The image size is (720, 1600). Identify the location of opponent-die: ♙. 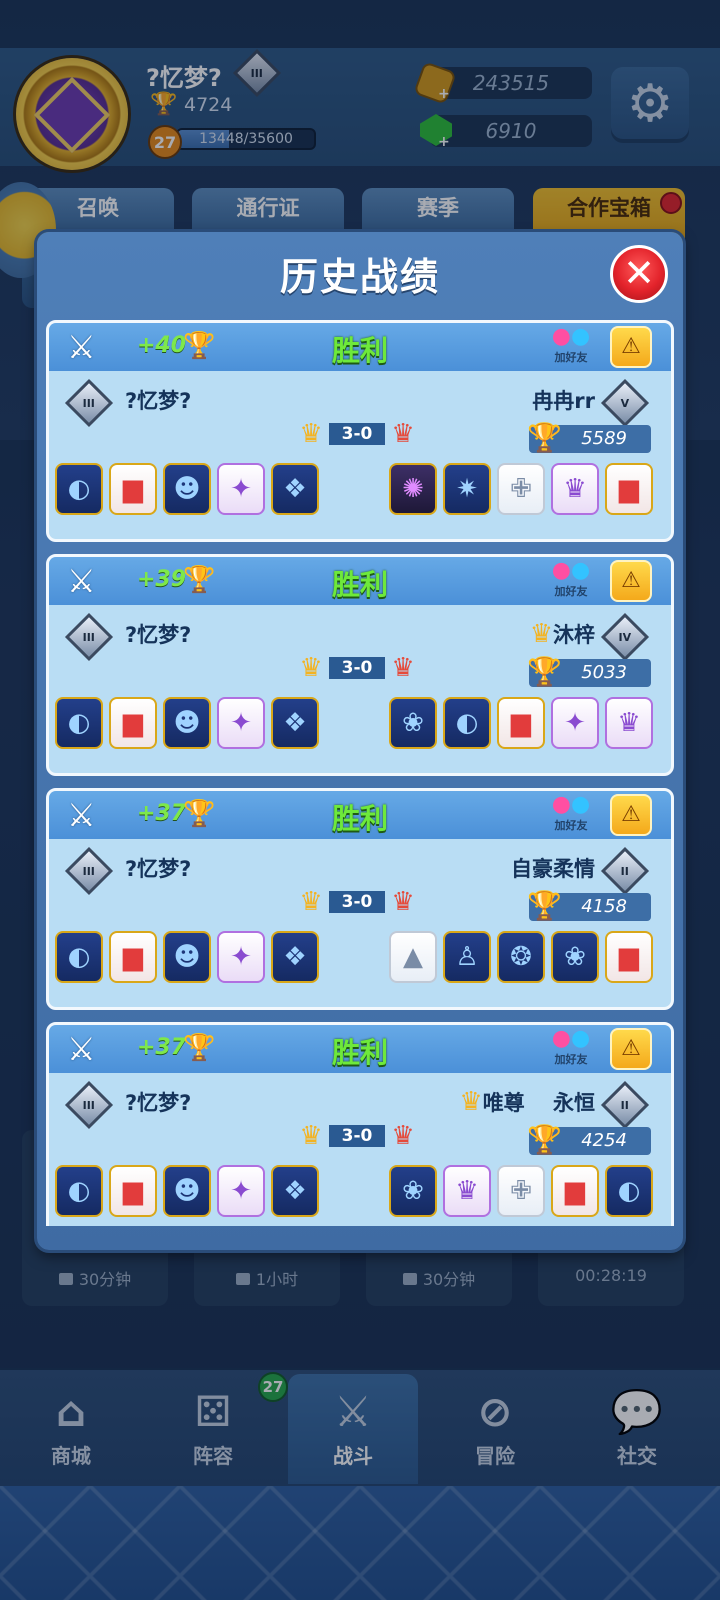
(467, 957).